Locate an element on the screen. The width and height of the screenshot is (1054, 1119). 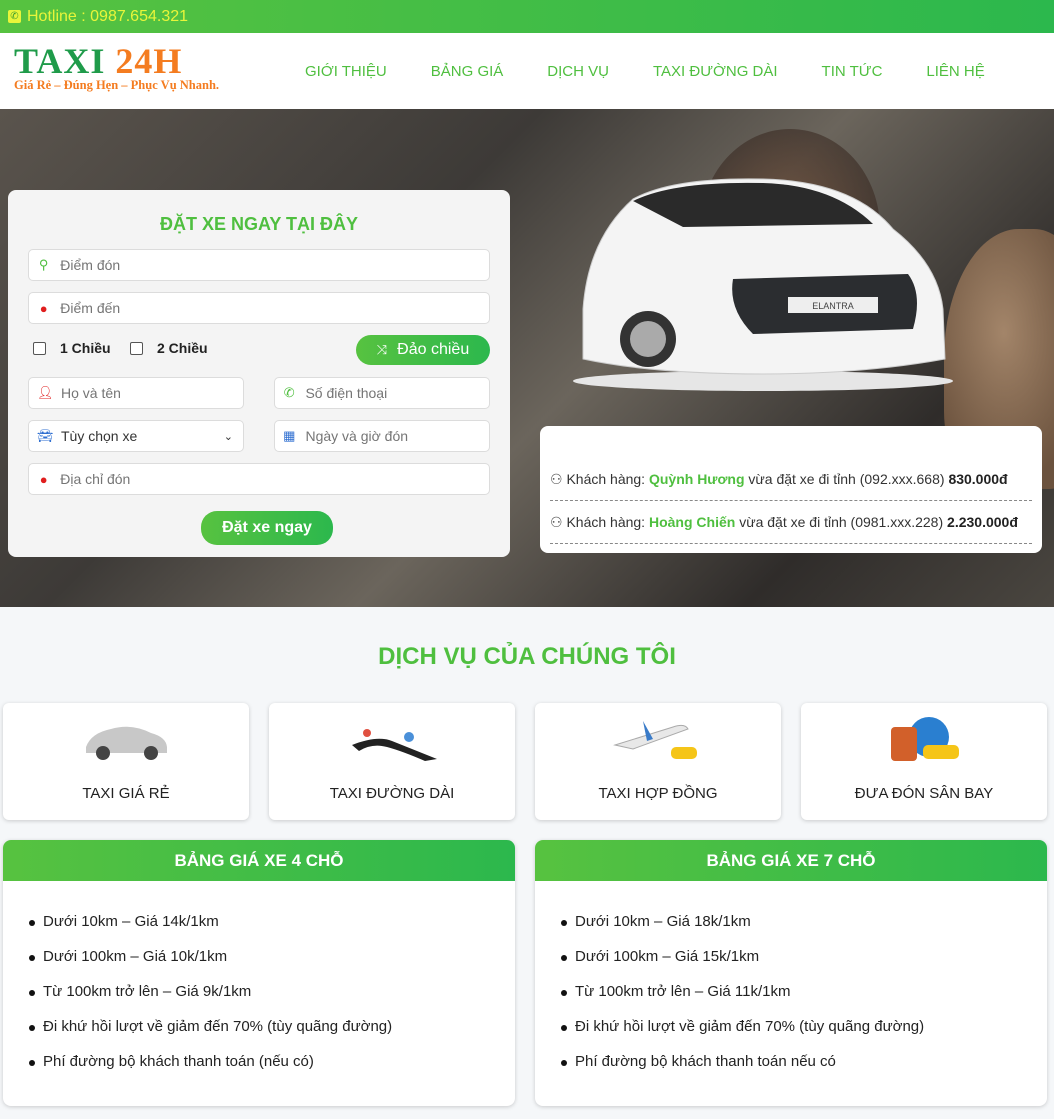
shuffle-icon: ⤨ is located at coordinates (382, 349).